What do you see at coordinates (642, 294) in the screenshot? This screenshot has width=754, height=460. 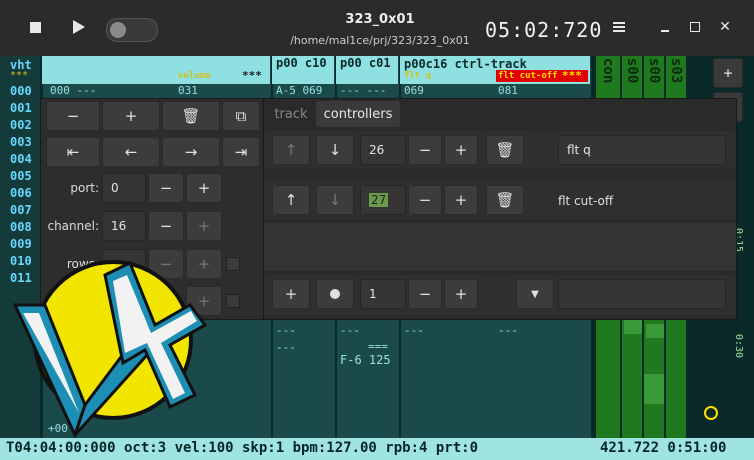 I see `new-controller-name` at bounding box center [642, 294].